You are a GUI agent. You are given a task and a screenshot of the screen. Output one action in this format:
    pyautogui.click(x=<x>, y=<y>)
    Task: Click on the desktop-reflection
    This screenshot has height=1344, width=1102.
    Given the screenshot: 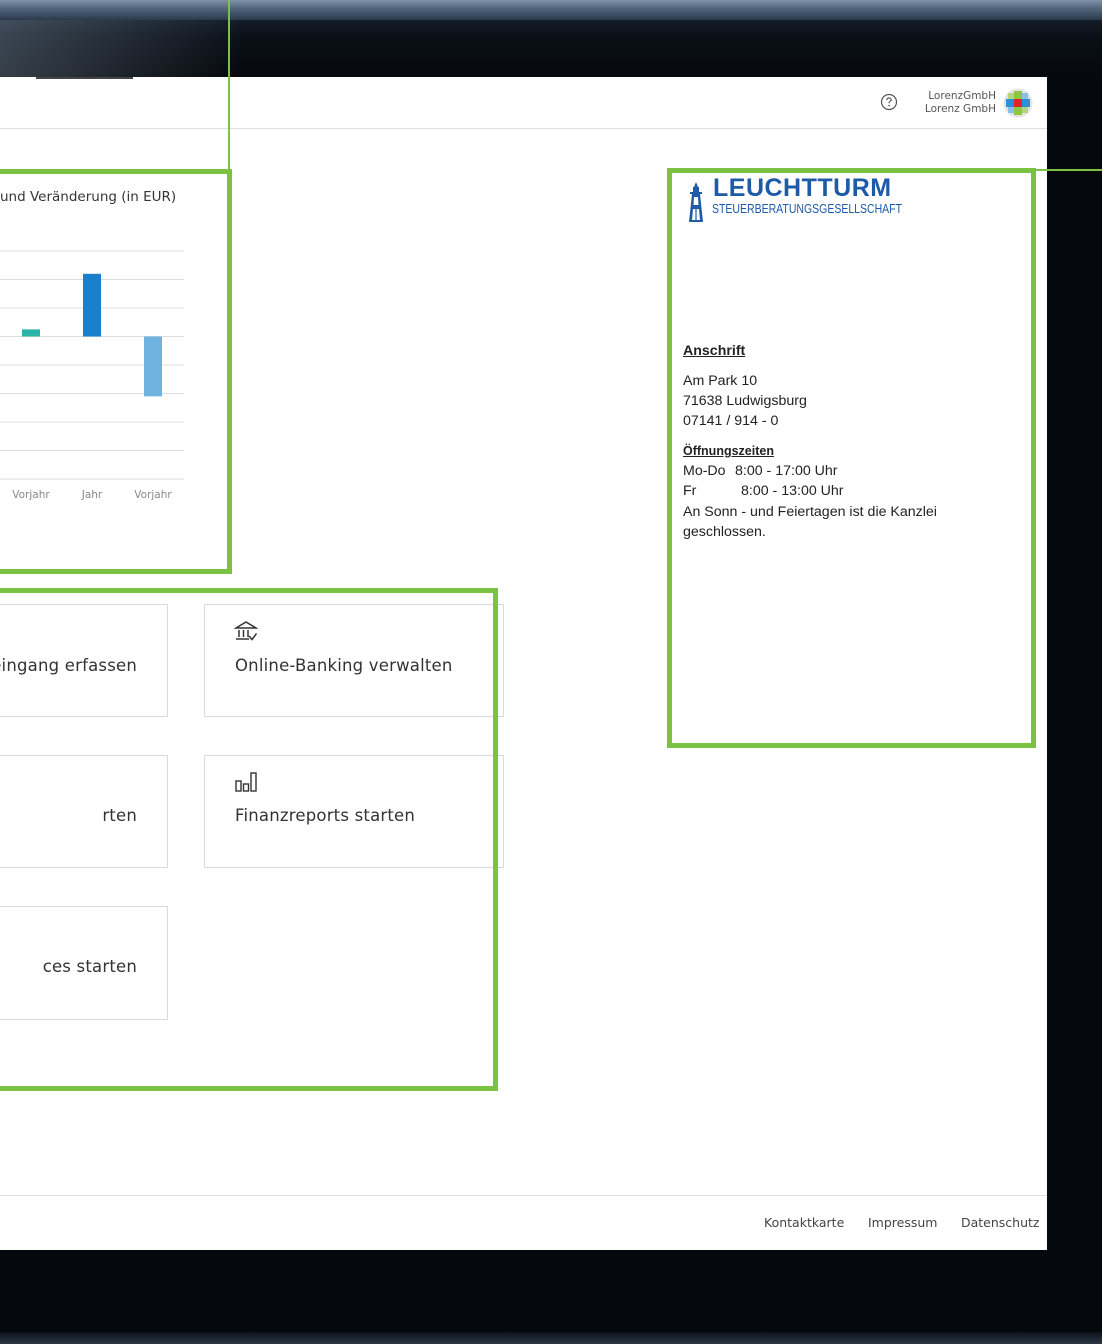 What is the action you would take?
    pyautogui.click(x=120, y=49)
    